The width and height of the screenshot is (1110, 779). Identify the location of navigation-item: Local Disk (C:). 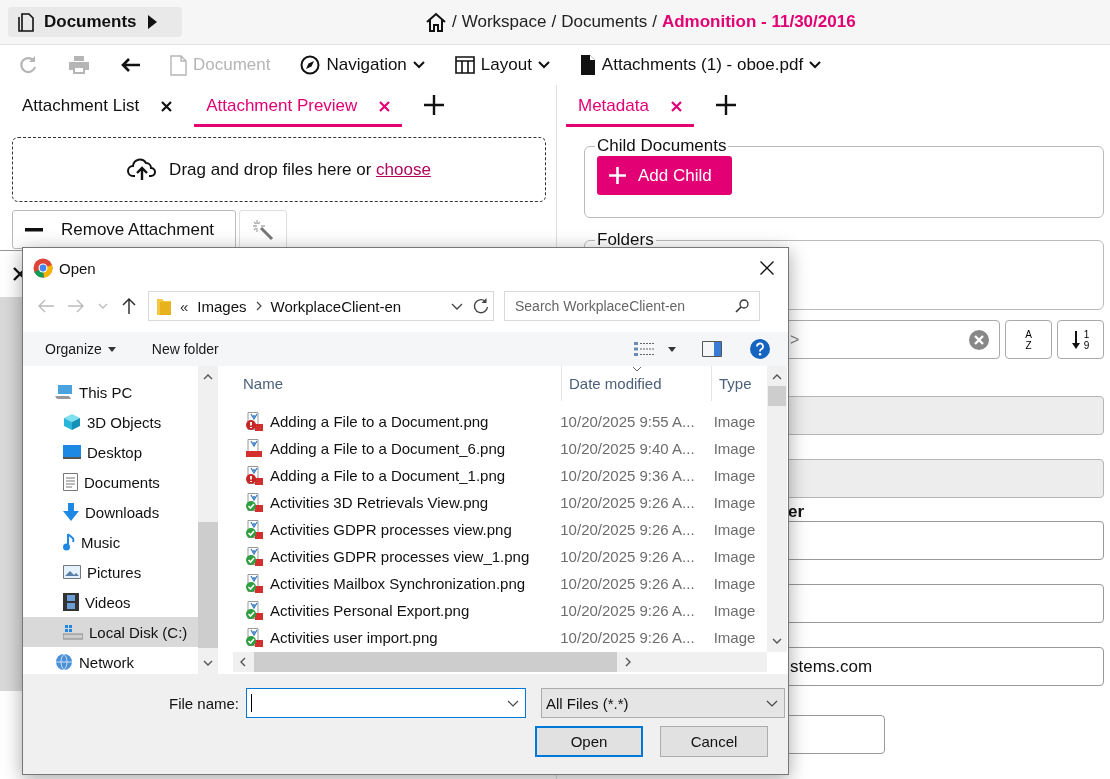
(110, 632).